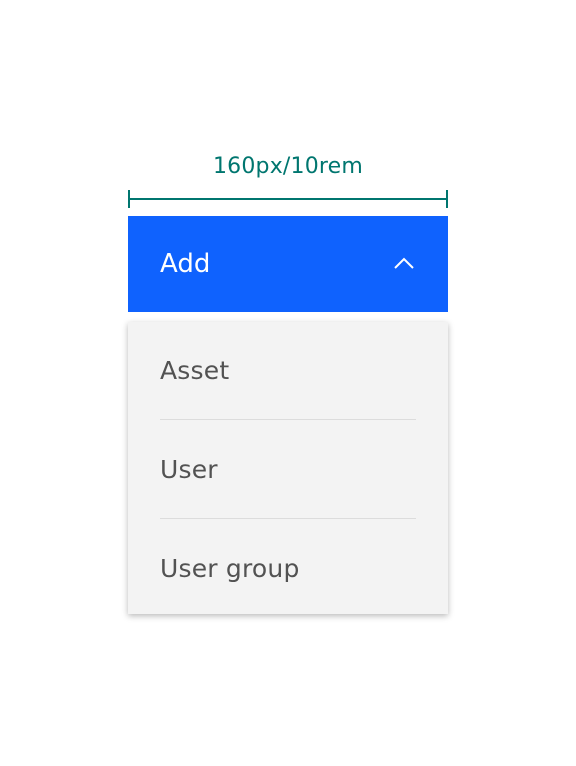  I want to click on menu-item-label: User, so click(189, 469).